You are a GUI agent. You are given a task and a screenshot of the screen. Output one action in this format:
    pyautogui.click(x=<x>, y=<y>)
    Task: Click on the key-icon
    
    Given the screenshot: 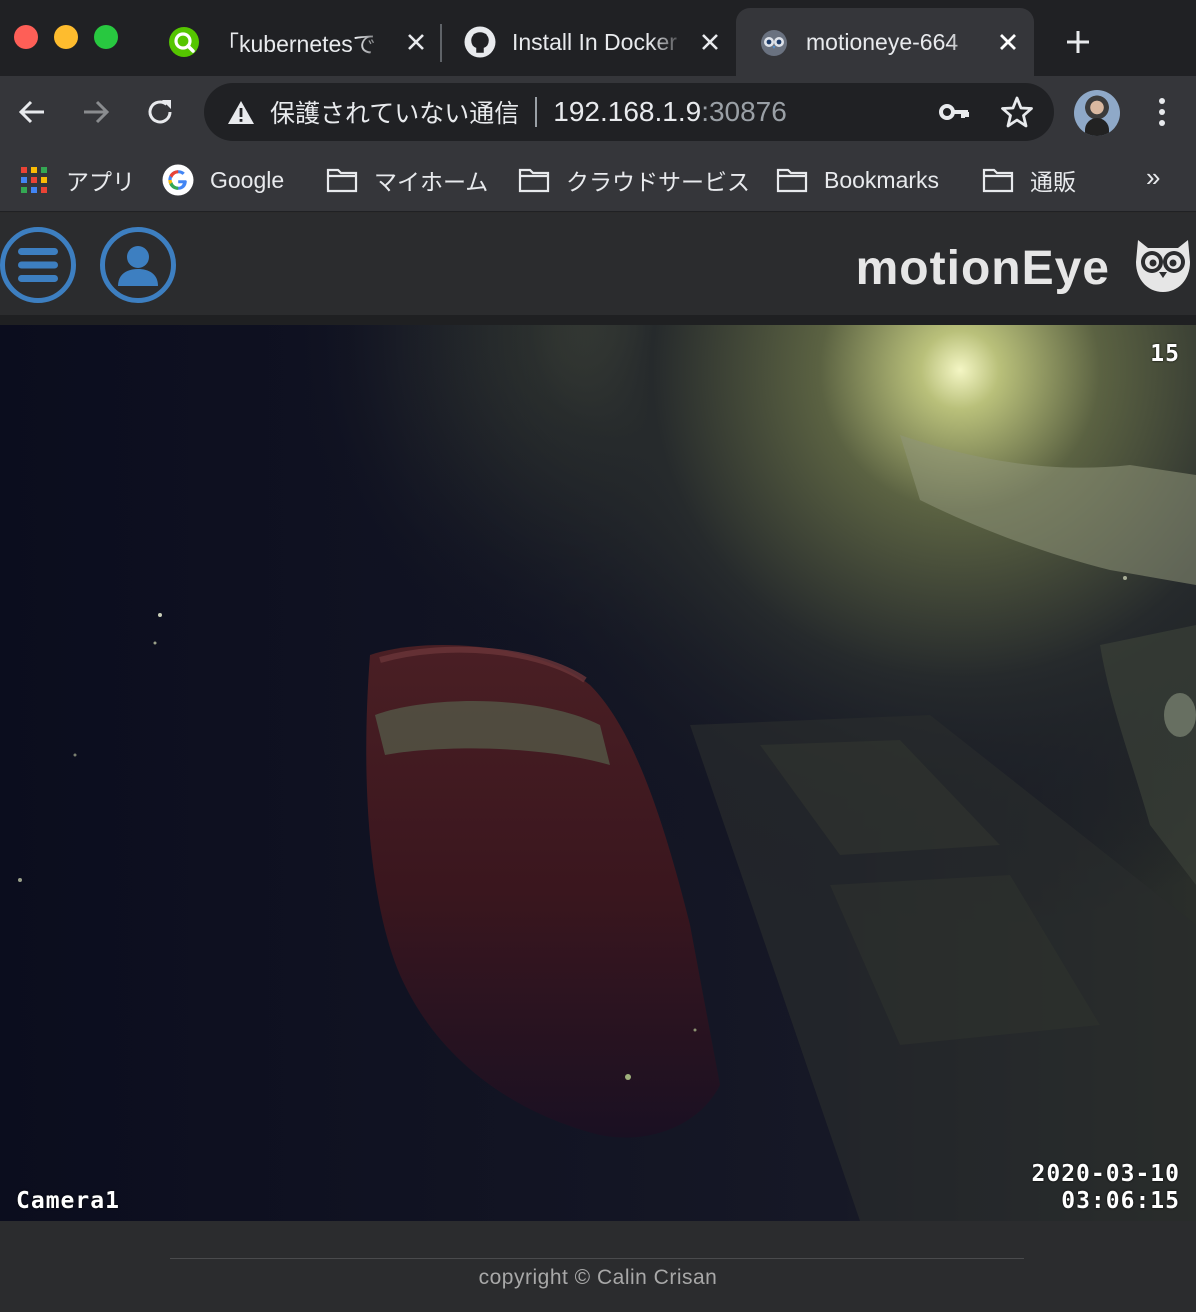 What is the action you would take?
    pyautogui.click(x=954, y=112)
    